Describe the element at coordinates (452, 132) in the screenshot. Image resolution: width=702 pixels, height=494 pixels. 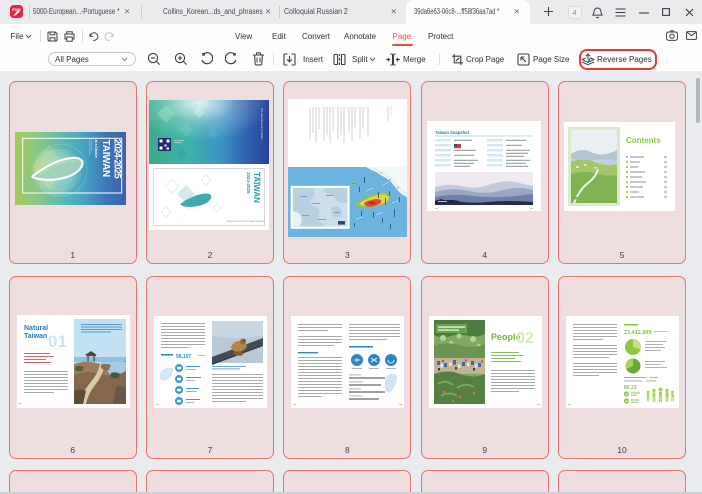
I see `svg-text: Taiwan Snapshot` at that location.